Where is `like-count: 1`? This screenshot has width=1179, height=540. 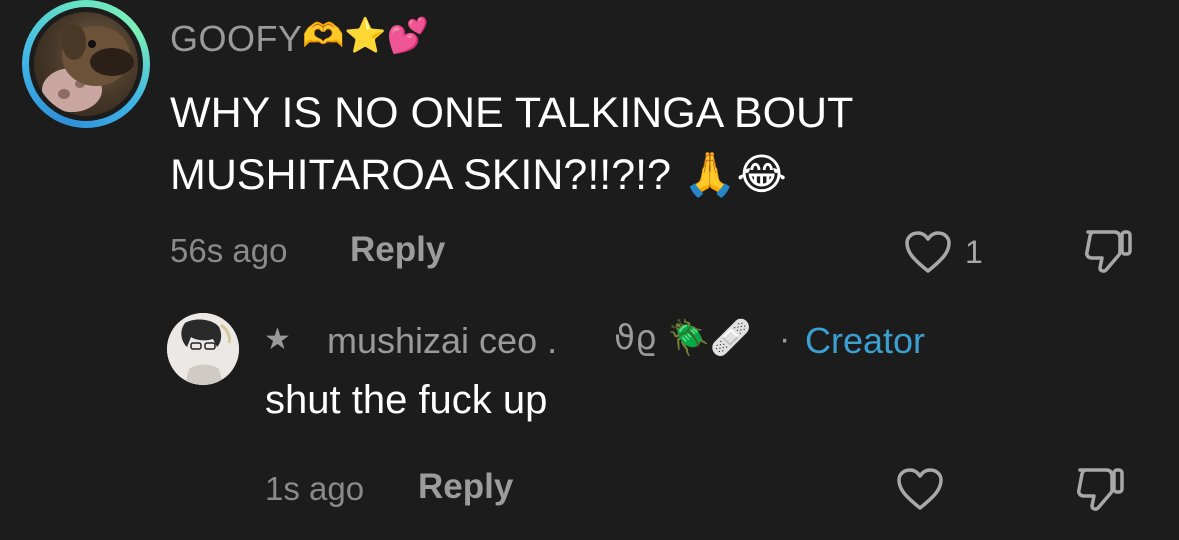
like-count: 1 is located at coordinates (974, 252).